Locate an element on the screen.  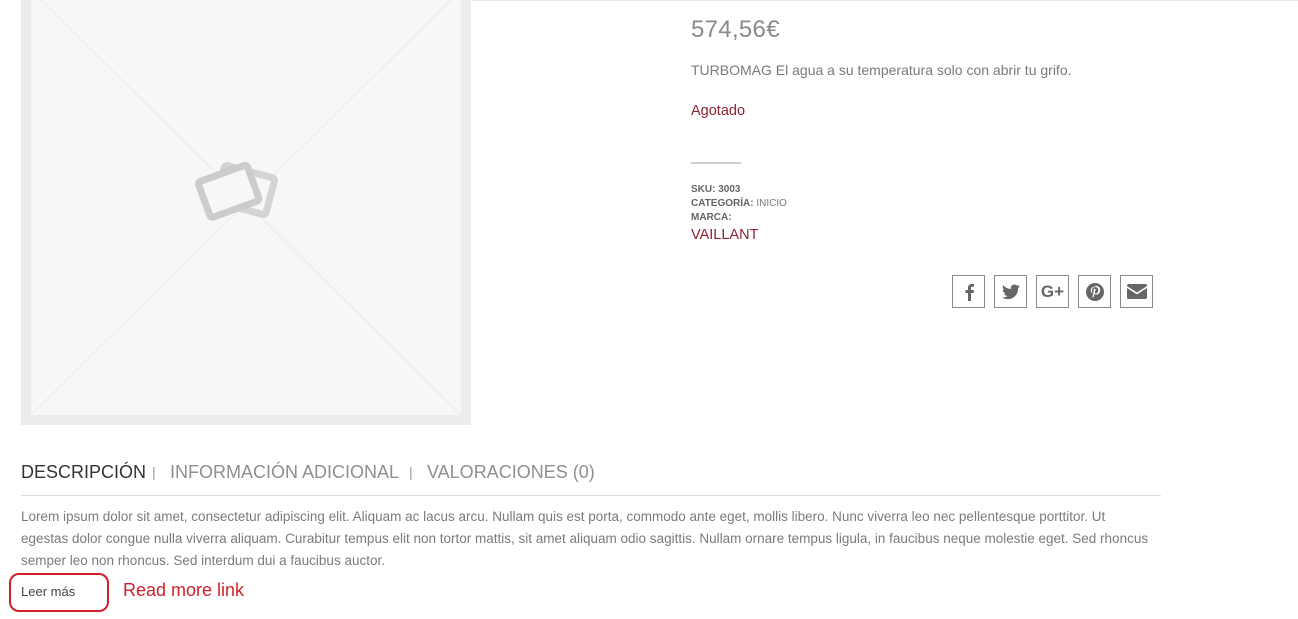
sku-label: SKU: is located at coordinates (703, 189).